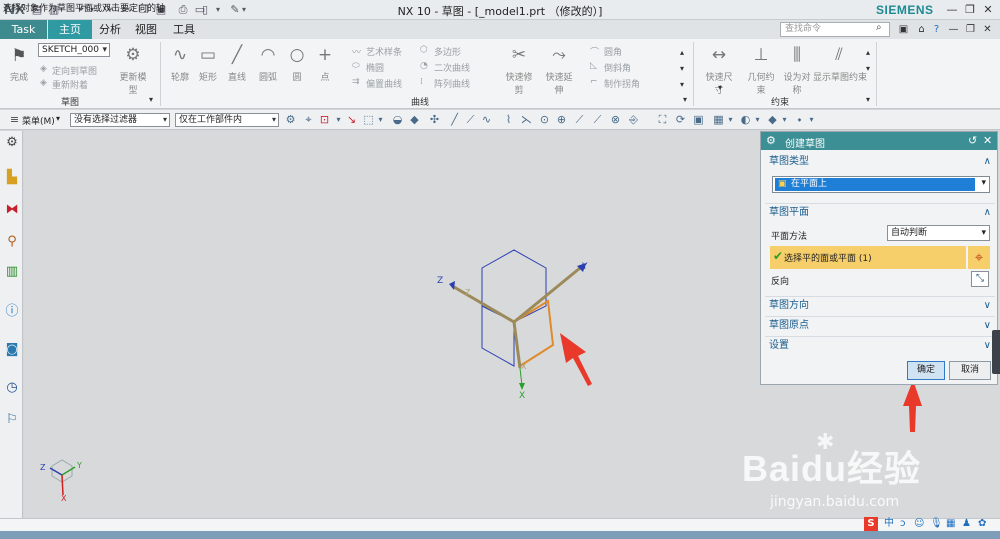 The width and height of the screenshot is (1000, 539). I want to click on section-sketch-origin-label: 草图原点, so click(789, 325).